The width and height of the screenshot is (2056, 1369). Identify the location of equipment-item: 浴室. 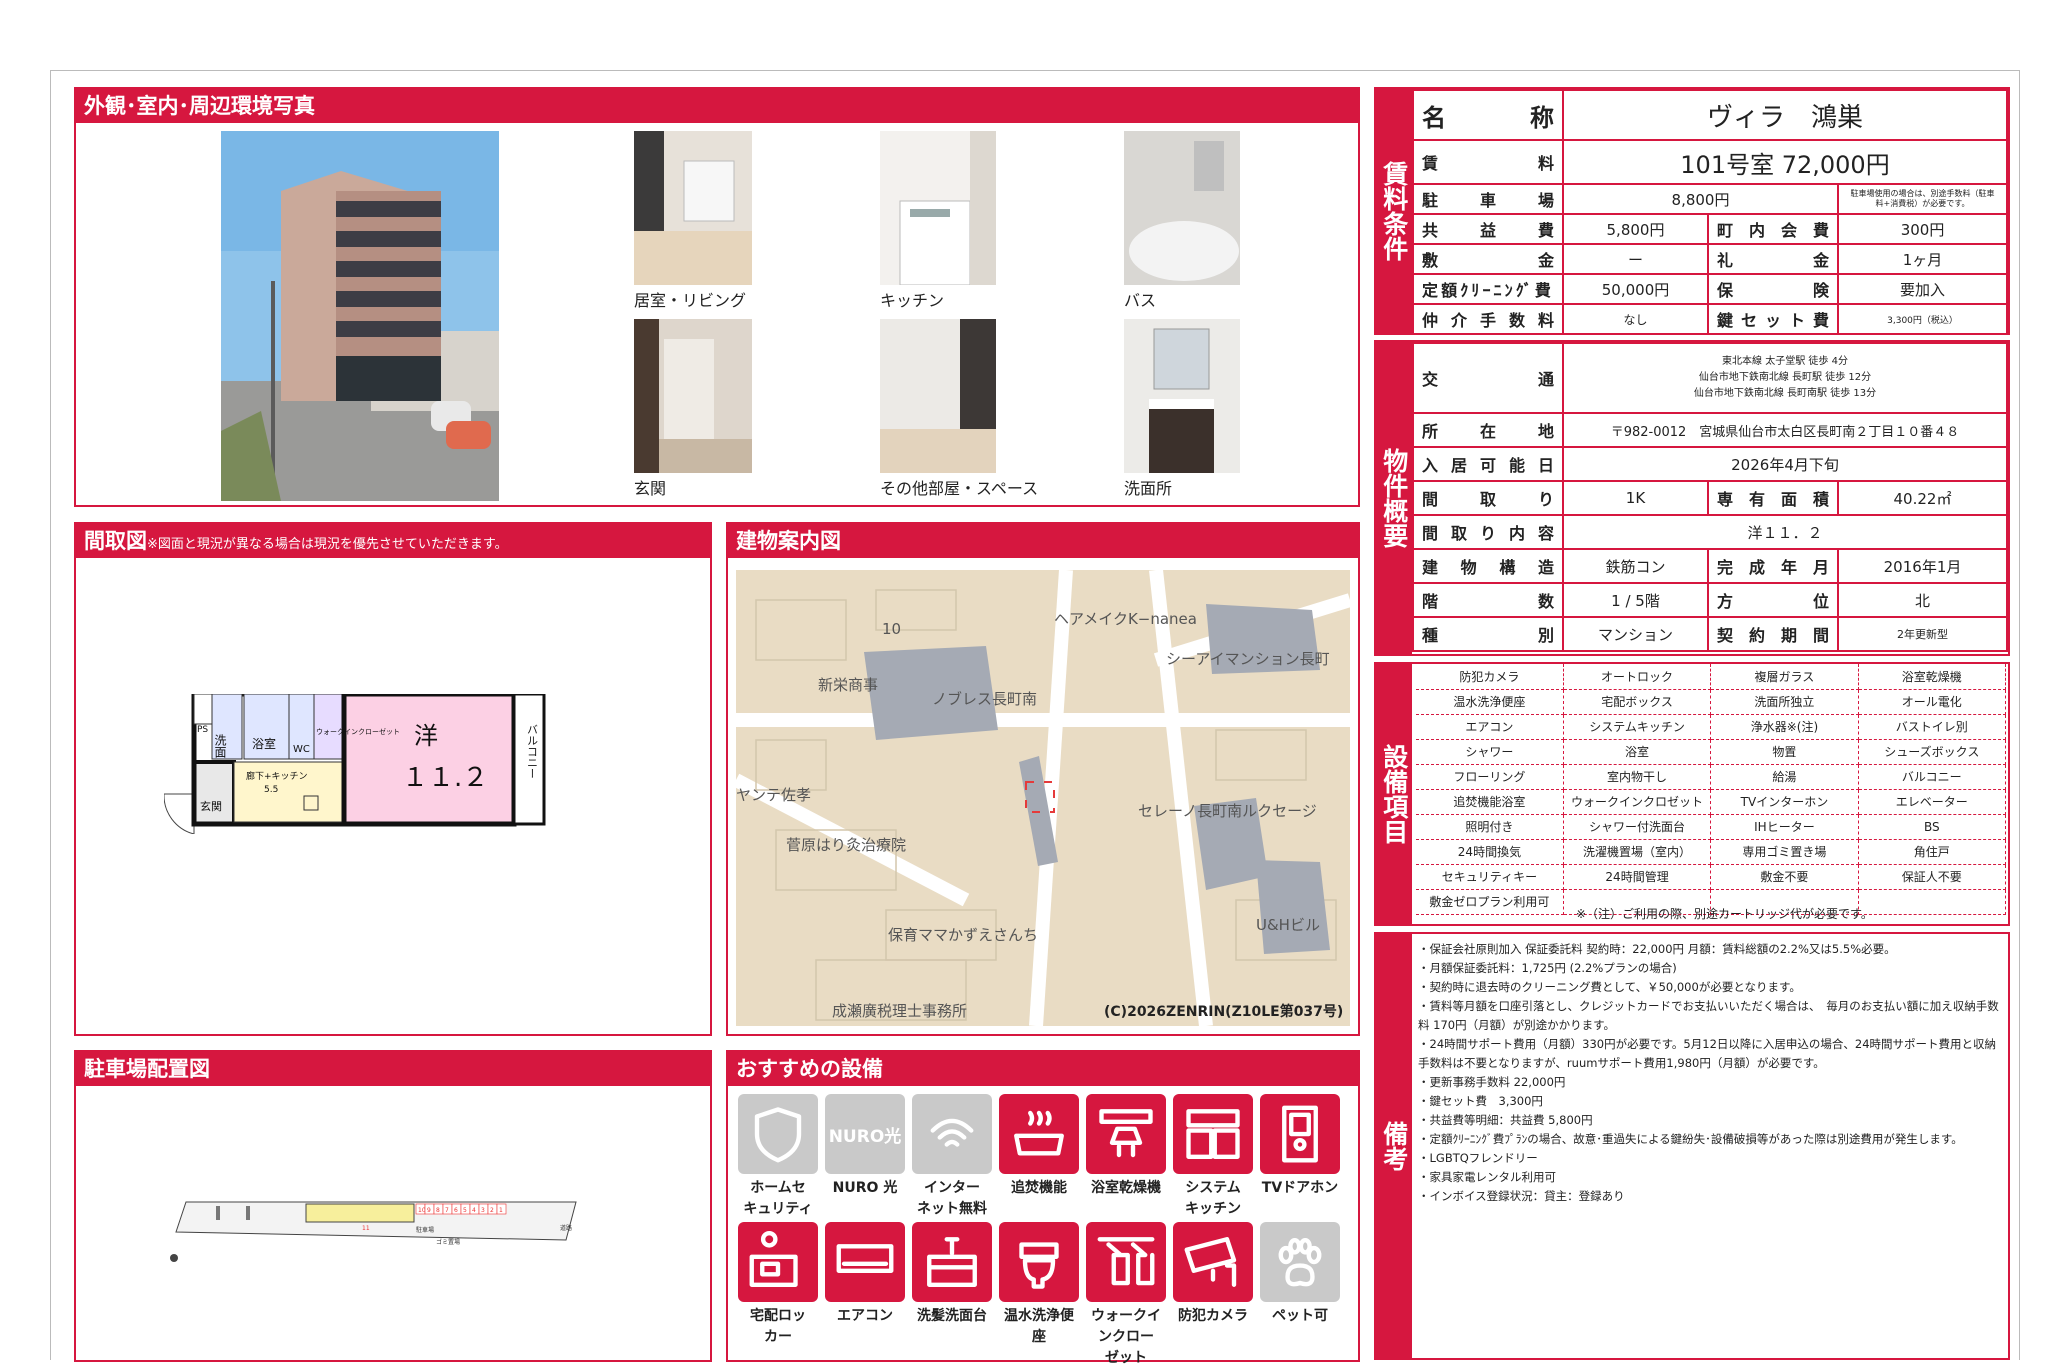
(1637, 752).